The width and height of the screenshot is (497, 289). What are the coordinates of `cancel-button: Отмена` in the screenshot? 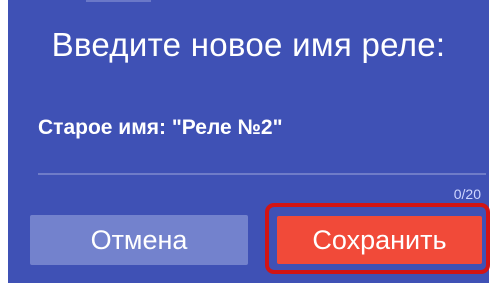 It's located at (139, 240).